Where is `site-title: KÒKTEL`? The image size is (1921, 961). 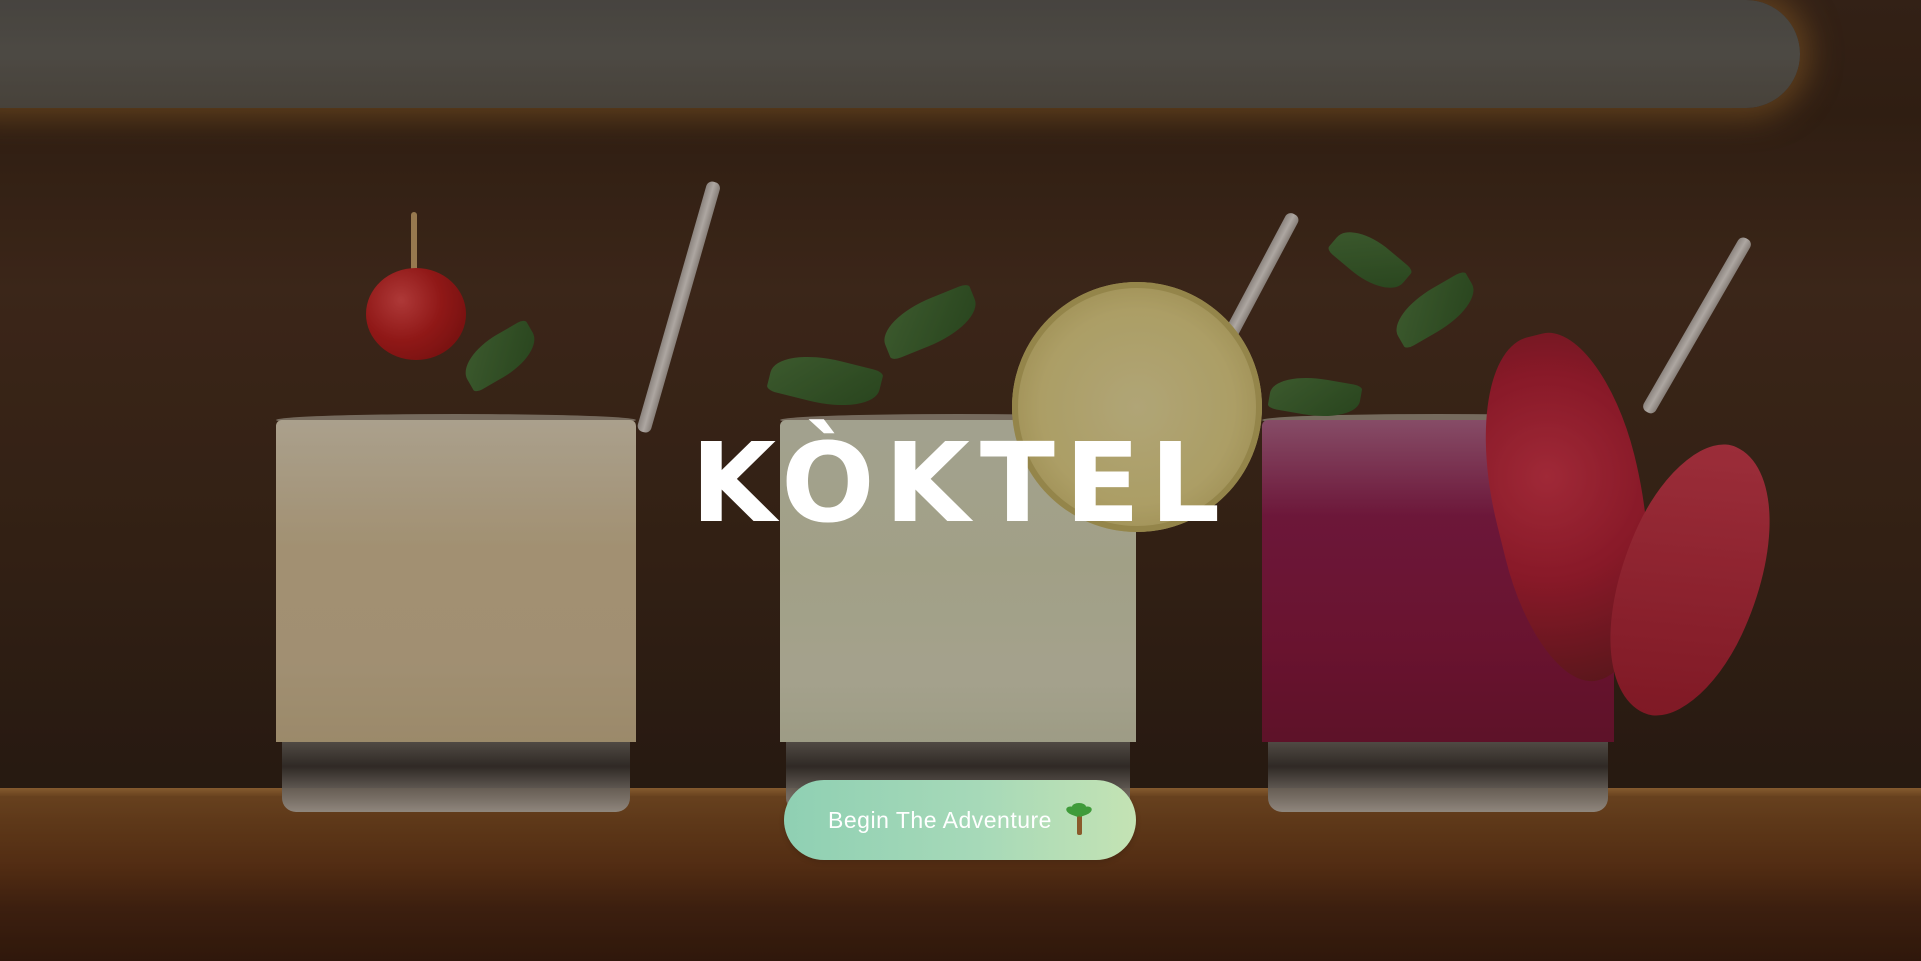
site-title: KÒKTEL is located at coordinates (960, 483).